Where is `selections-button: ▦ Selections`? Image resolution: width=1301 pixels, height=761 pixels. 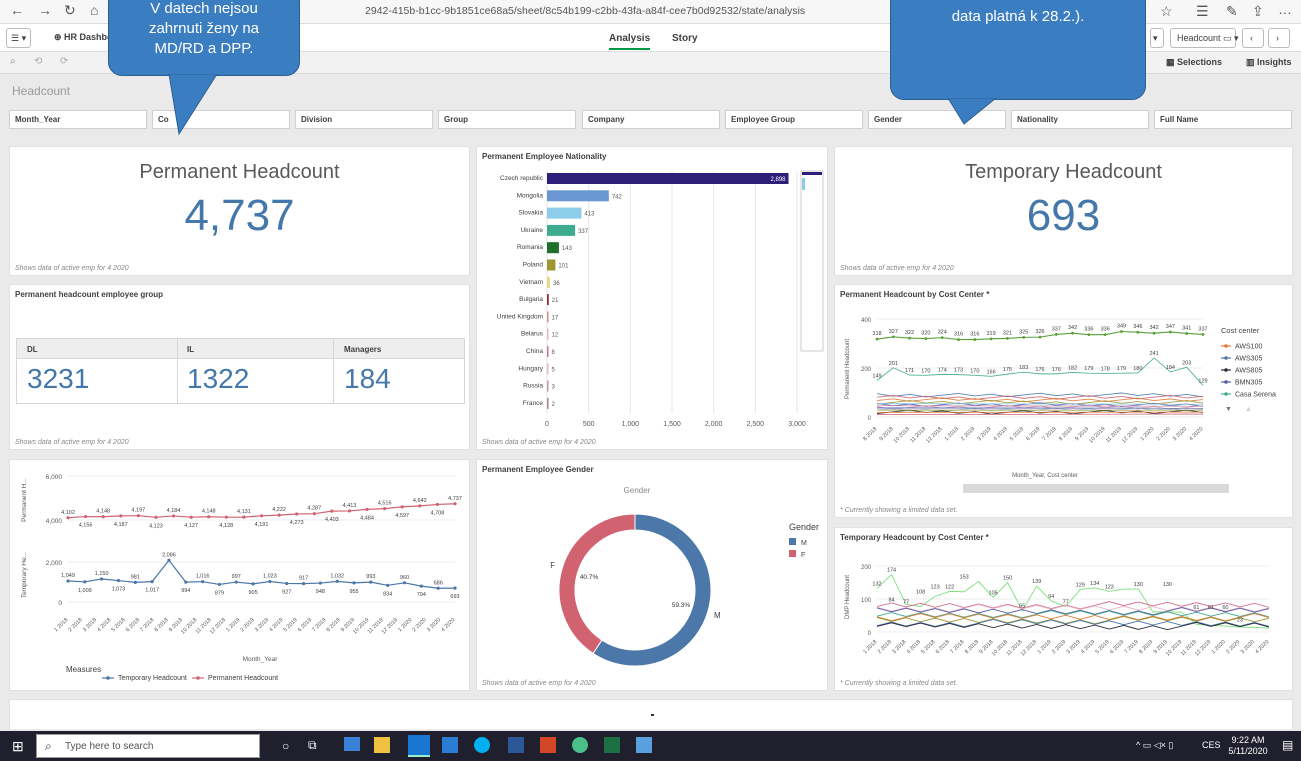 selections-button: ▦ Selections is located at coordinates (1194, 62).